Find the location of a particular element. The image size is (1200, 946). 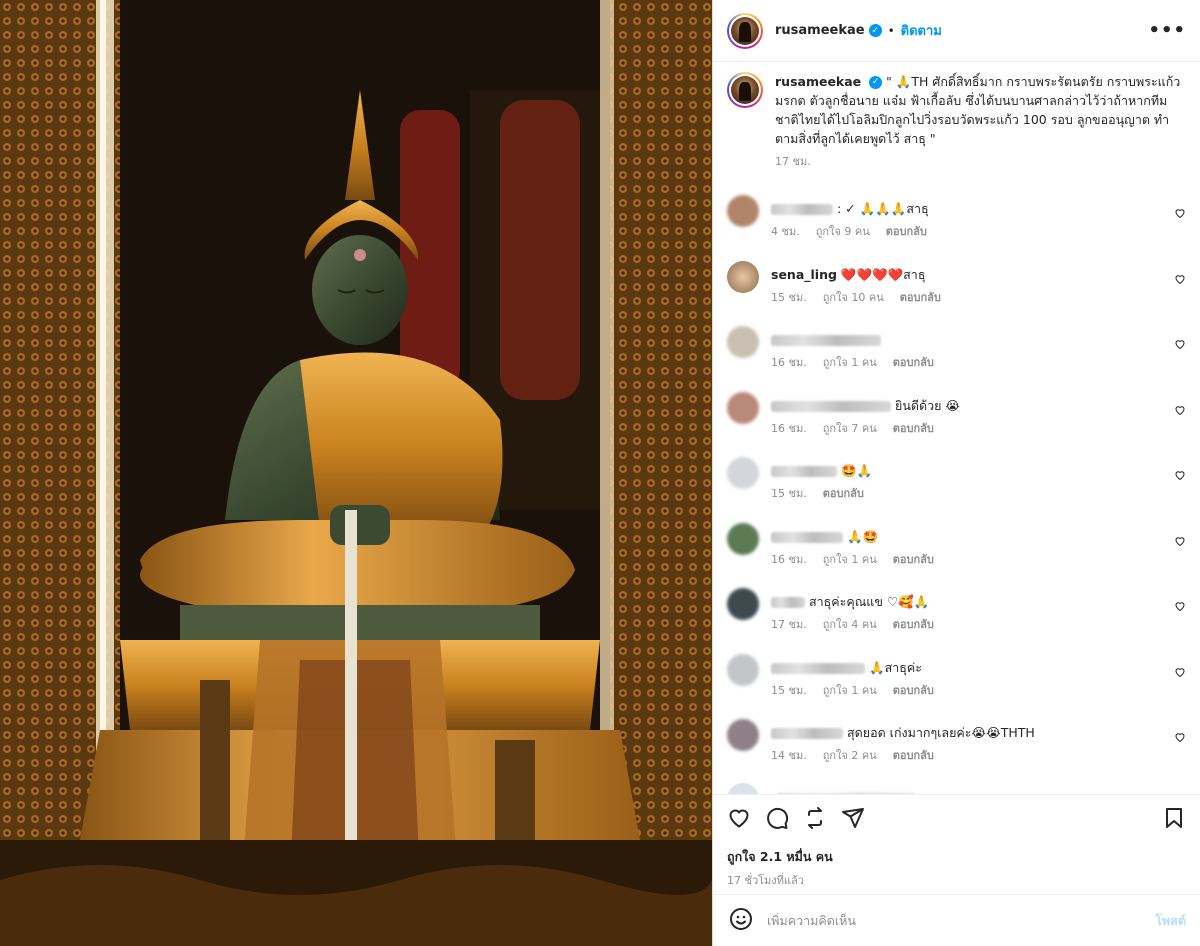

comment-likes: ถูกใจ 7 คน is located at coordinates (850, 428).